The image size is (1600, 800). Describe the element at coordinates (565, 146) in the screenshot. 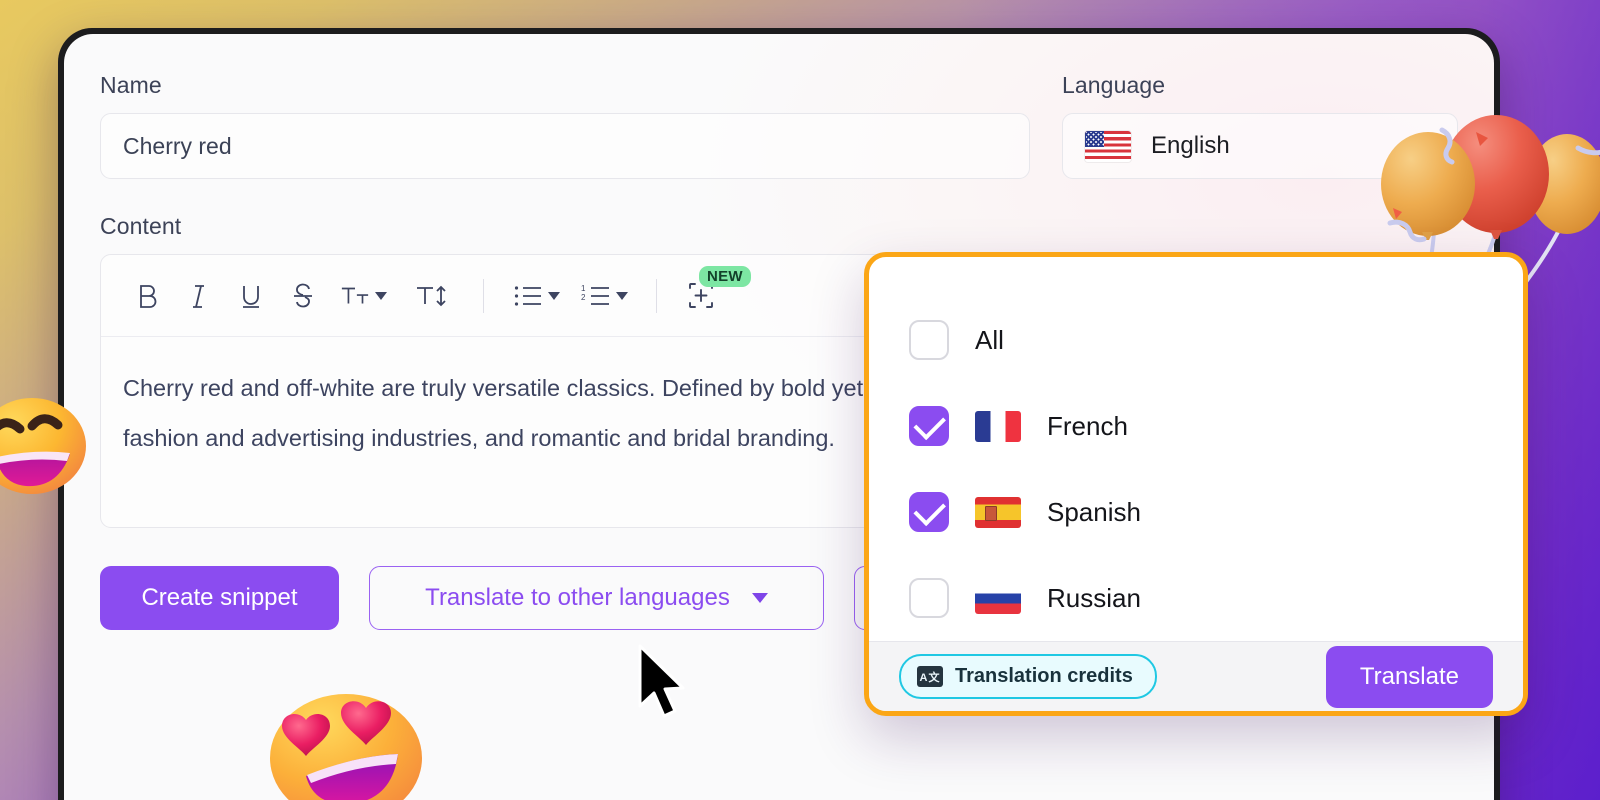

I see `name-input: Cherry red` at that location.